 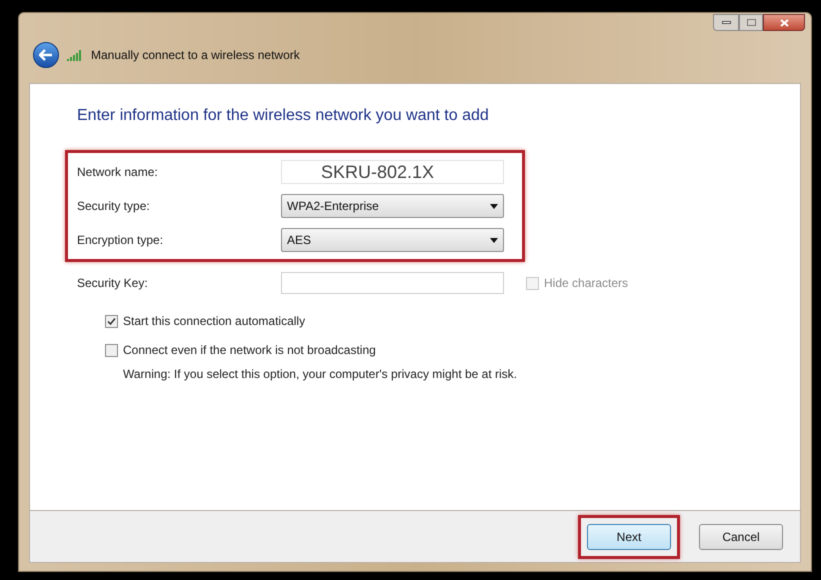 I want to click on dropdown: WPA2-Enterprise, so click(x=392, y=206).